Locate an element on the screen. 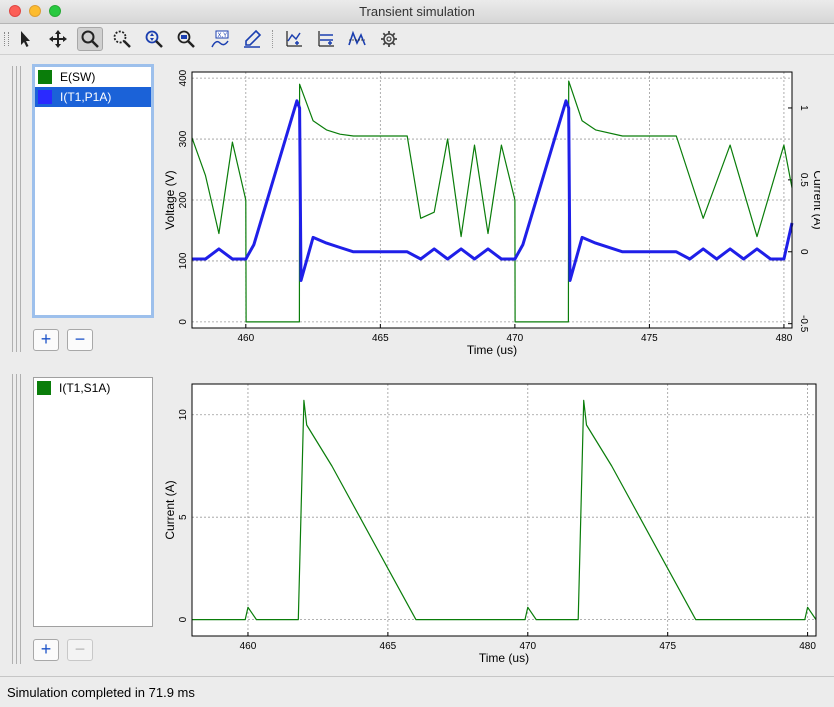  y-tick-label: 100 is located at coordinates (183, 260).